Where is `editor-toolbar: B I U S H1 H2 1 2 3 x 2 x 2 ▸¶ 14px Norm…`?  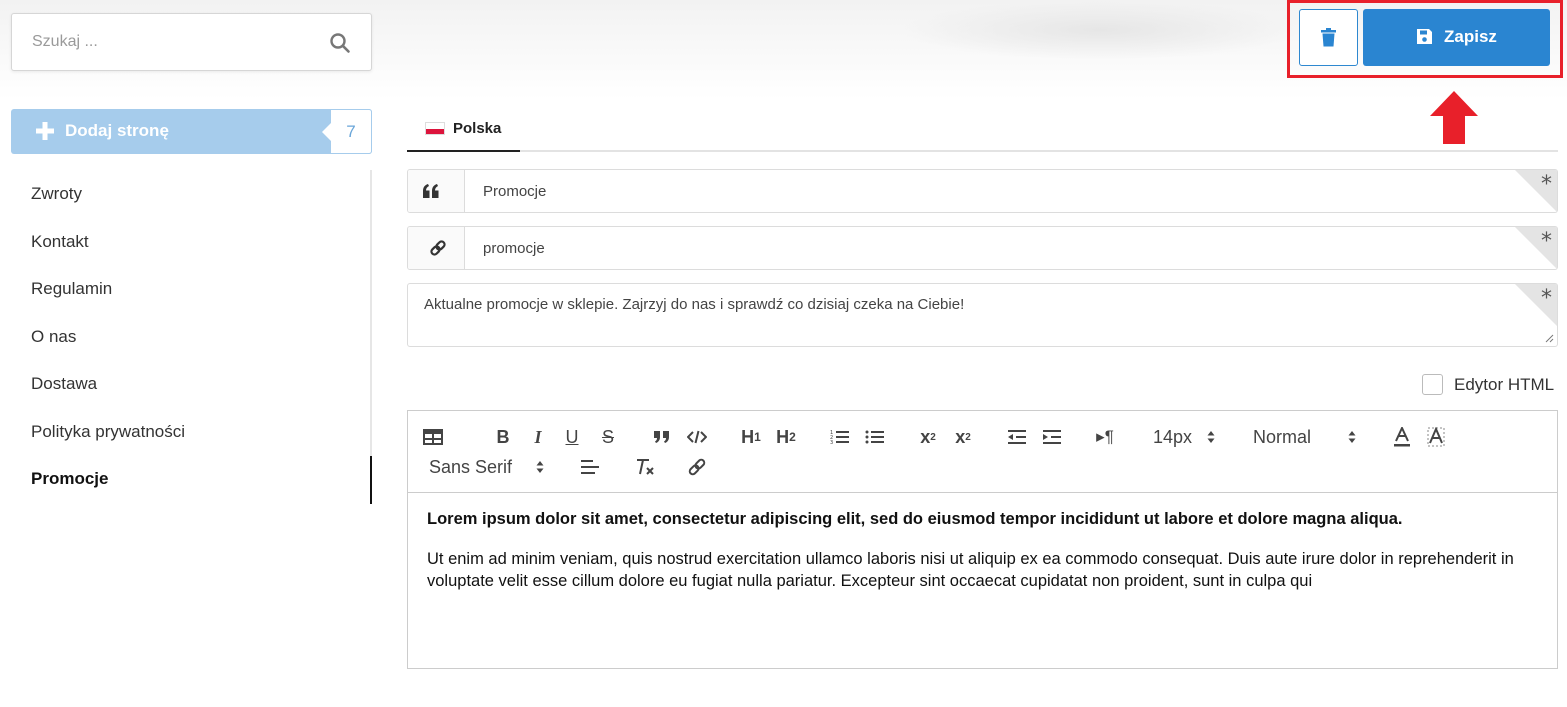
editor-toolbar: B I U S H1 H2 1 2 3 x 2 x 2 ▸¶ 14px Norm… is located at coordinates (982, 452).